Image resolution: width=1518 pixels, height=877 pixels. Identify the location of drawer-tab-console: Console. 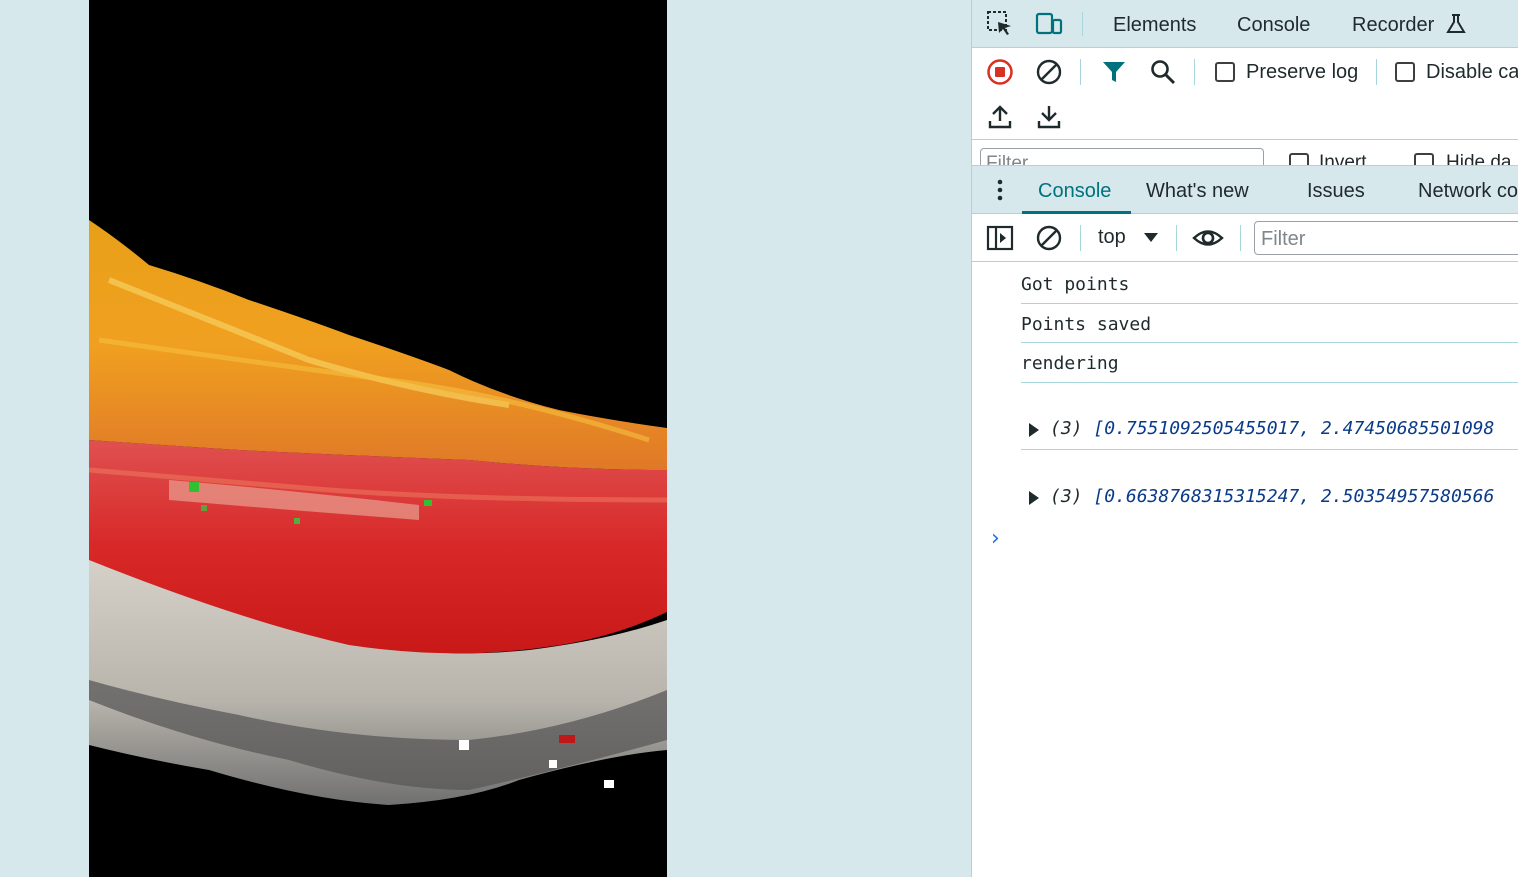
(1074, 191).